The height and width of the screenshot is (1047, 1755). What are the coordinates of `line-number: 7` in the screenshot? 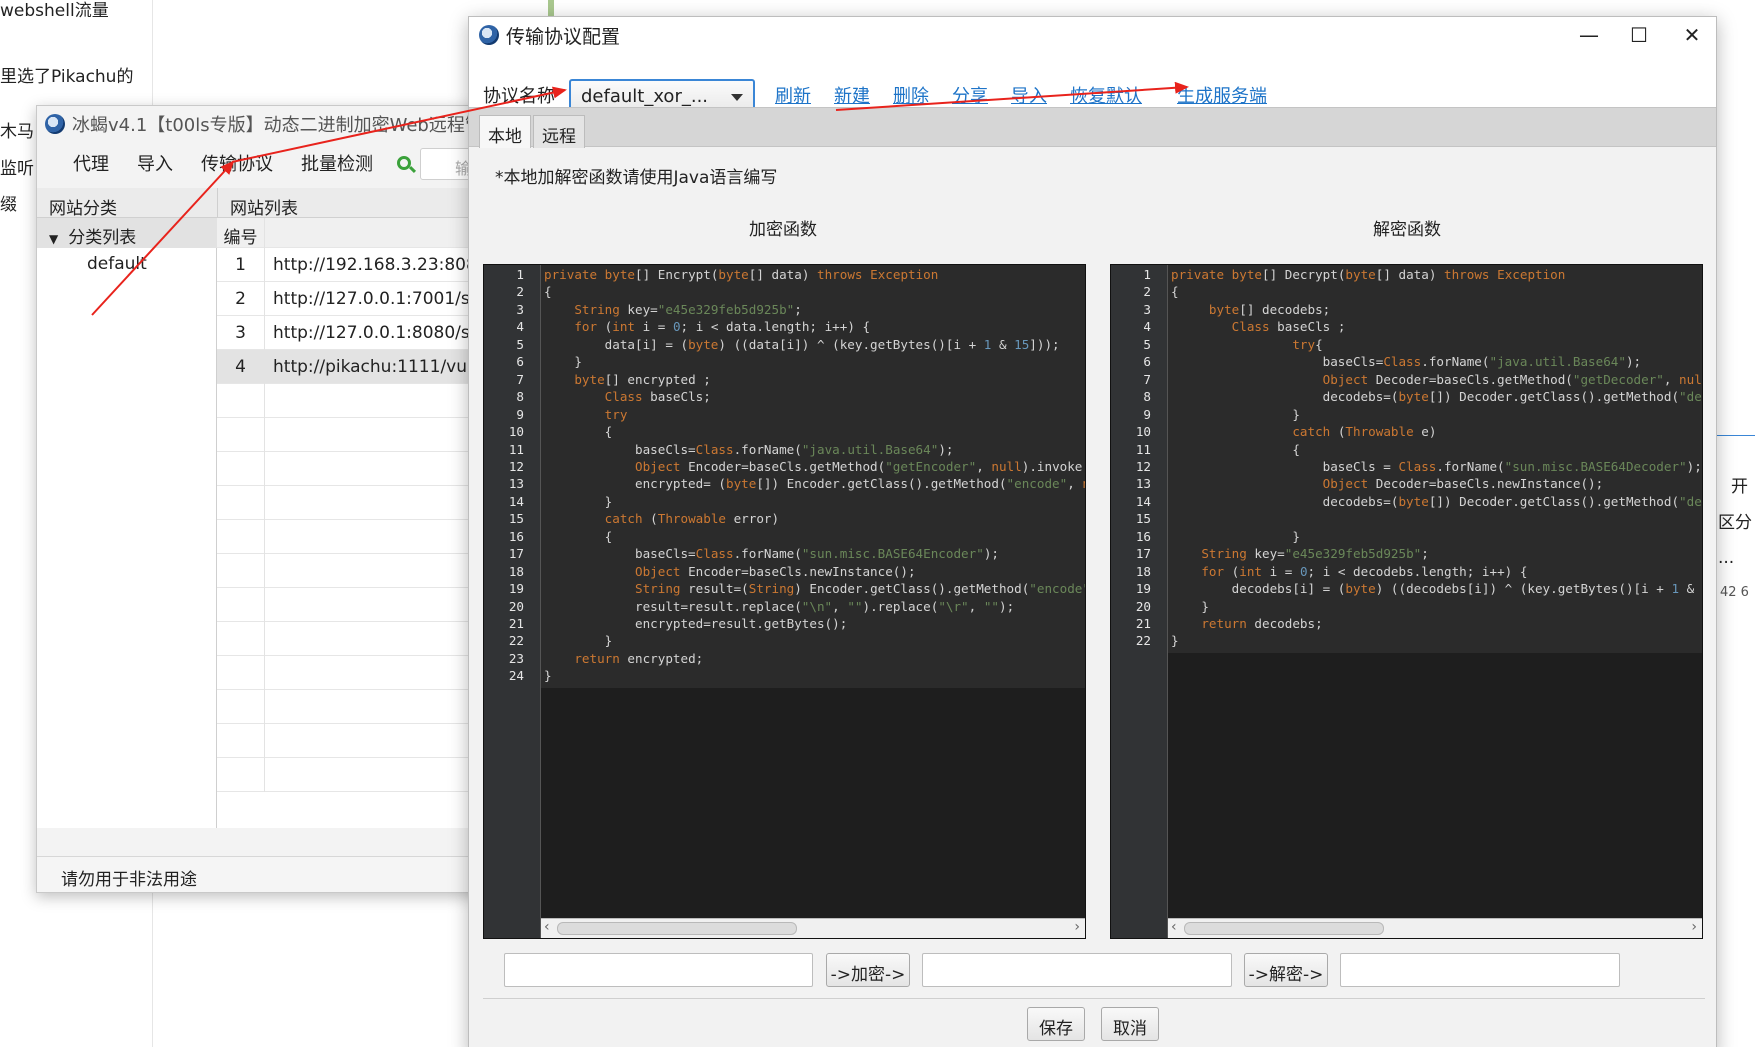 It's located at (520, 379).